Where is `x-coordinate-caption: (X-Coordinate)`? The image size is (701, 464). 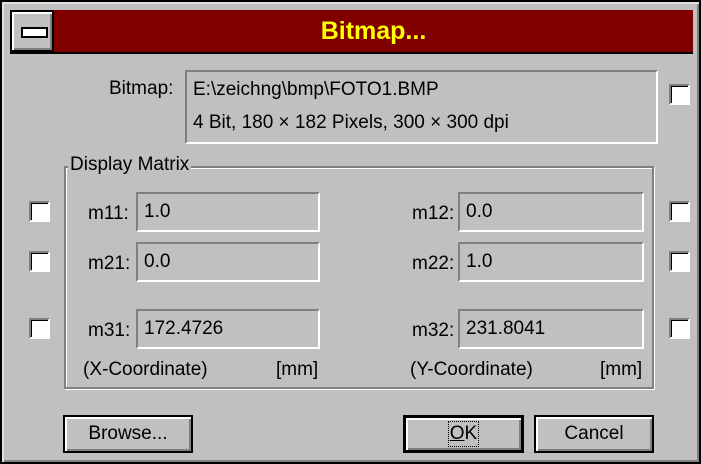
x-coordinate-caption: (X-Coordinate) is located at coordinates (145, 369).